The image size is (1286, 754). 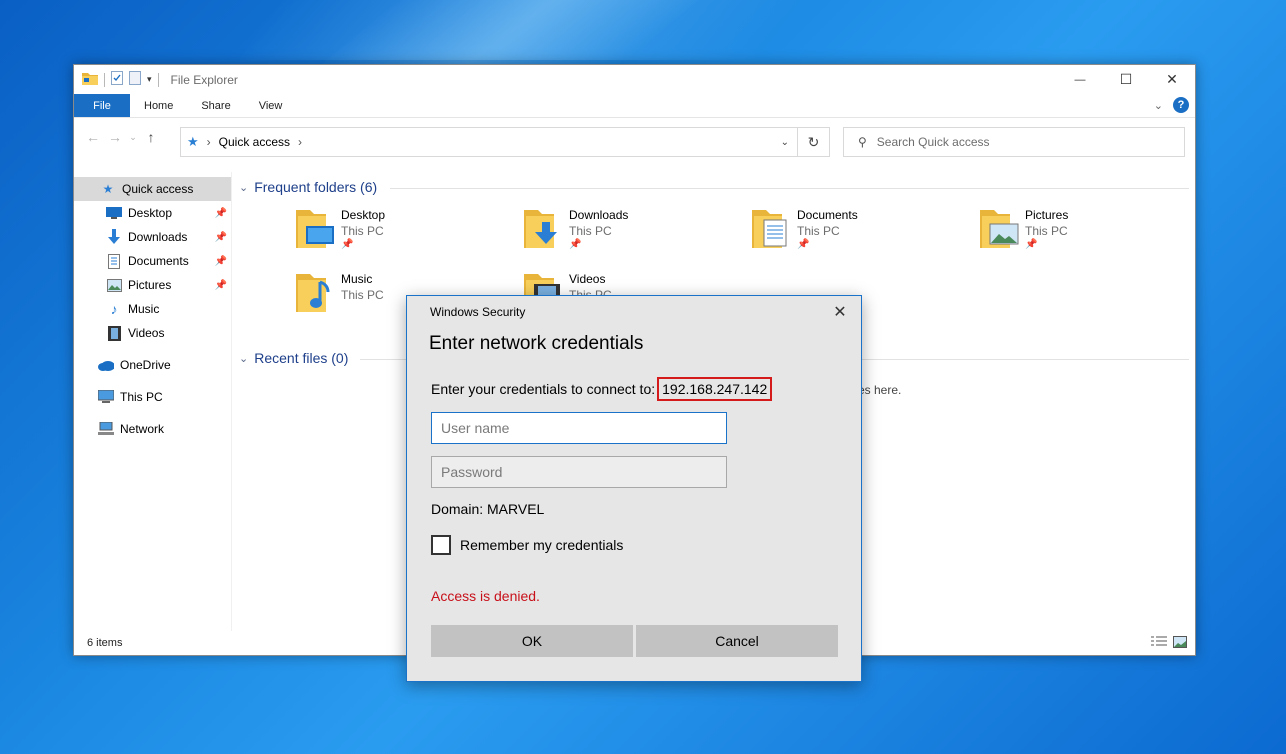 What do you see at coordinates (880, 390) in the screenshot?
I see `recent-empty-message: es here.` at bounding box center [880, 390].